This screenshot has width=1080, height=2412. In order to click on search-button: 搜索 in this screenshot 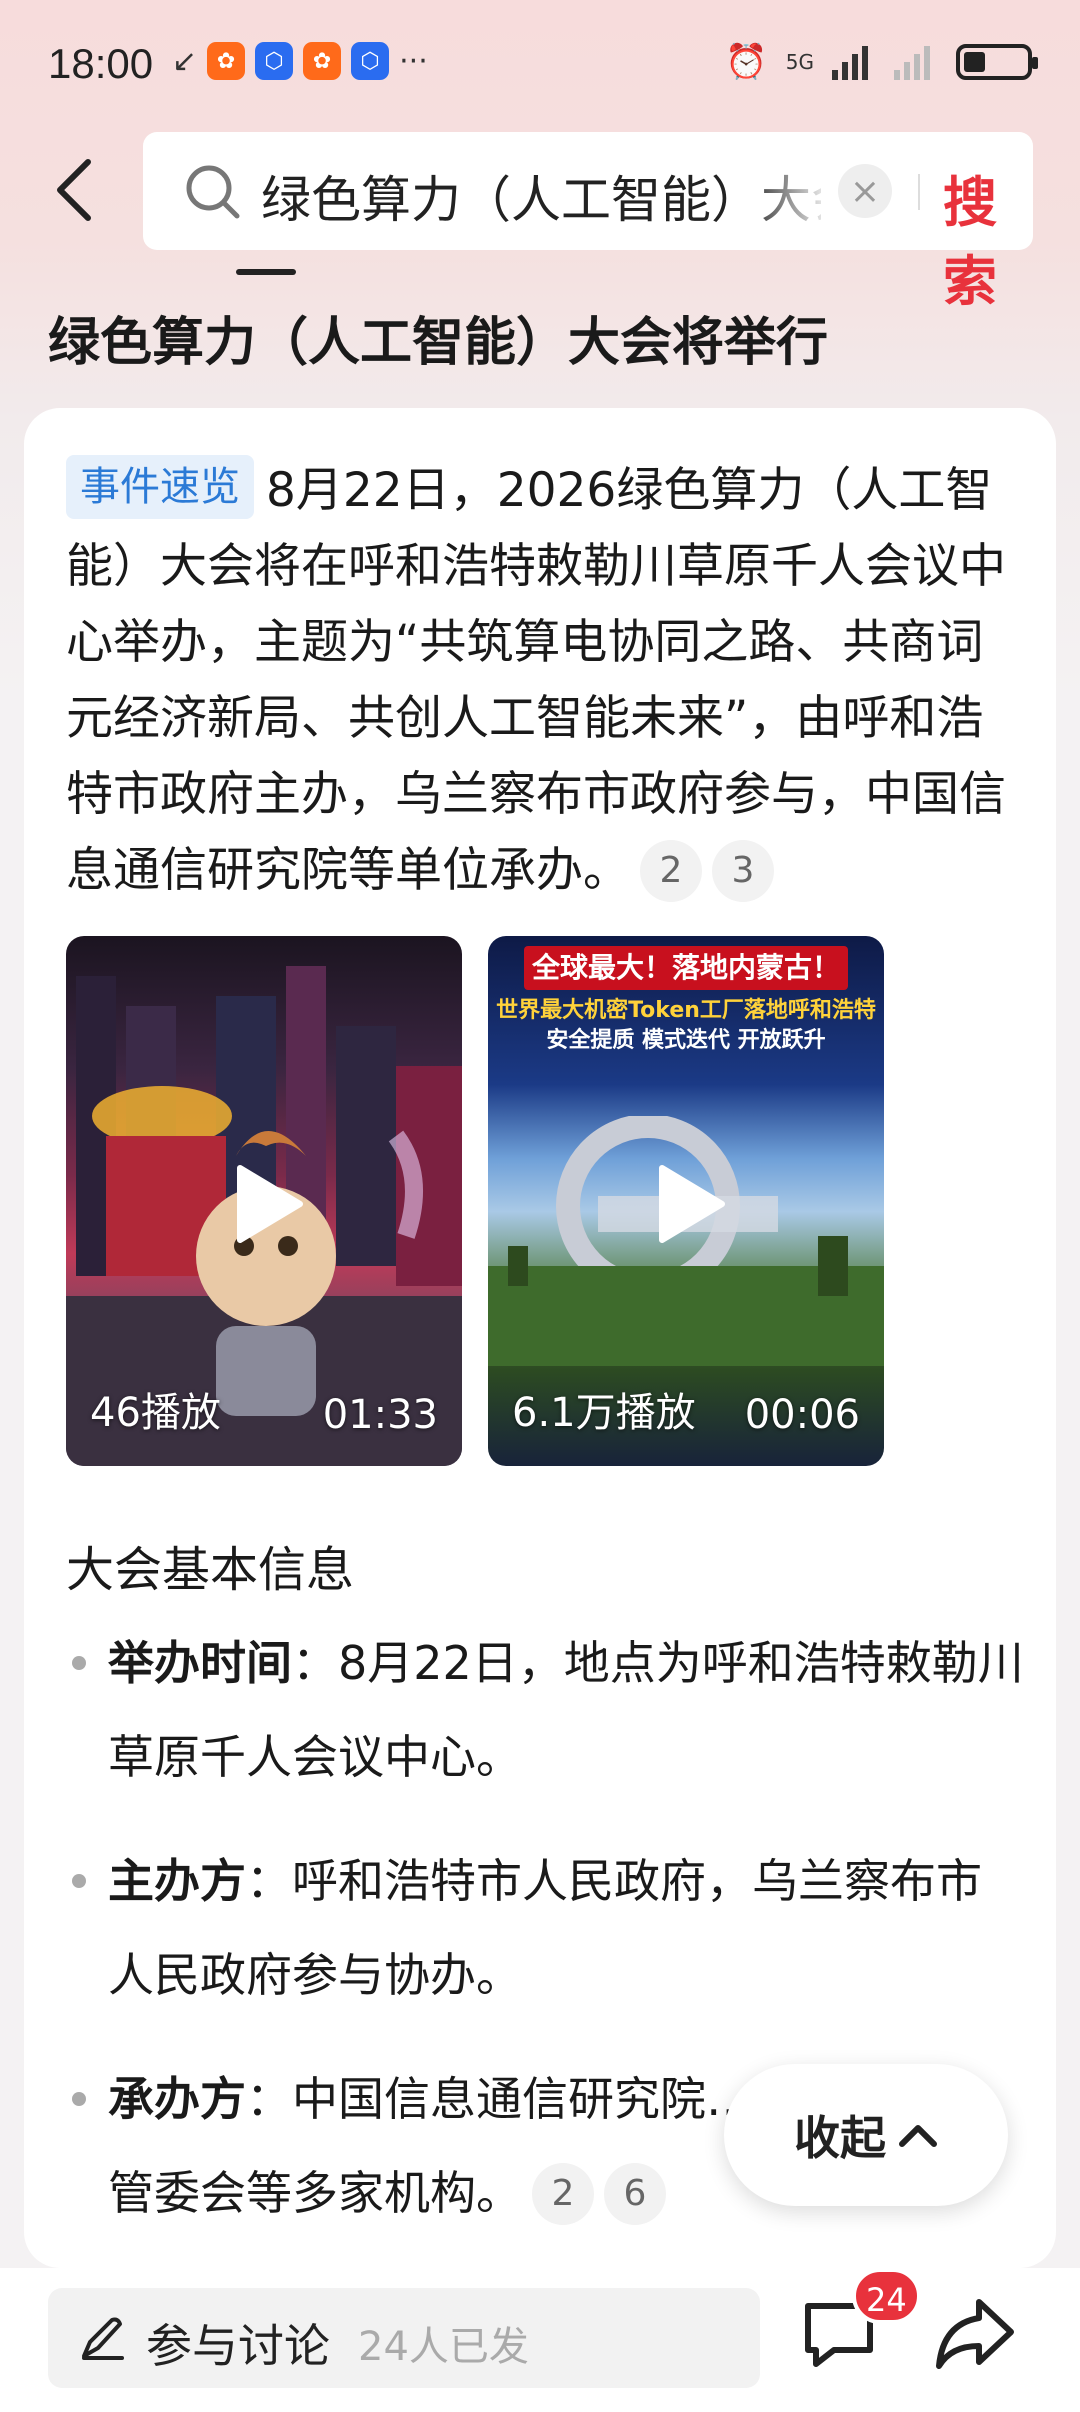, I will do `click(988, 237)`.